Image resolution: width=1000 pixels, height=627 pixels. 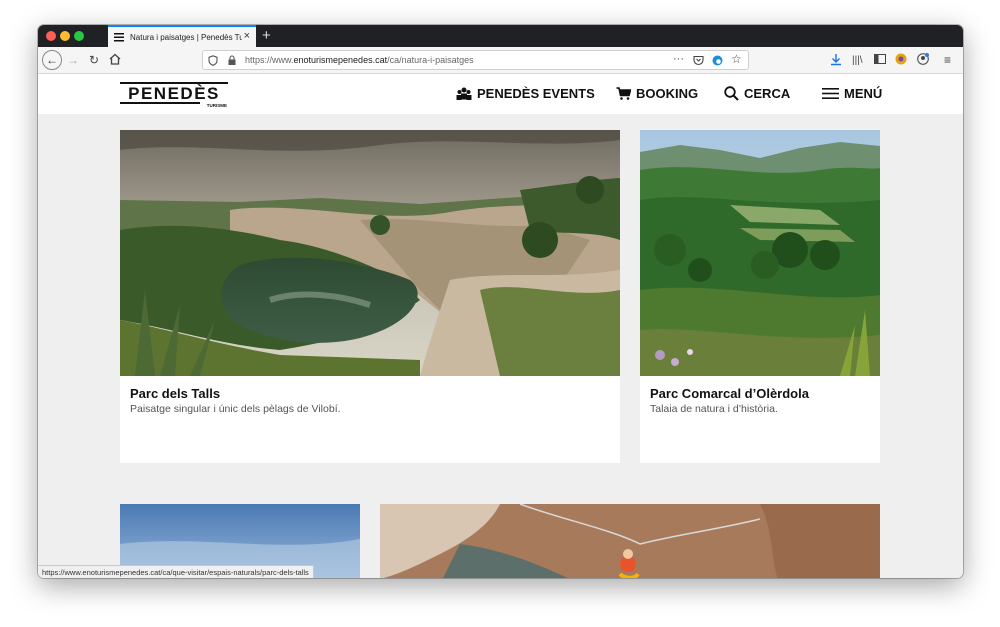 I want to click on downloads-icon, so click(x=836, y=59).